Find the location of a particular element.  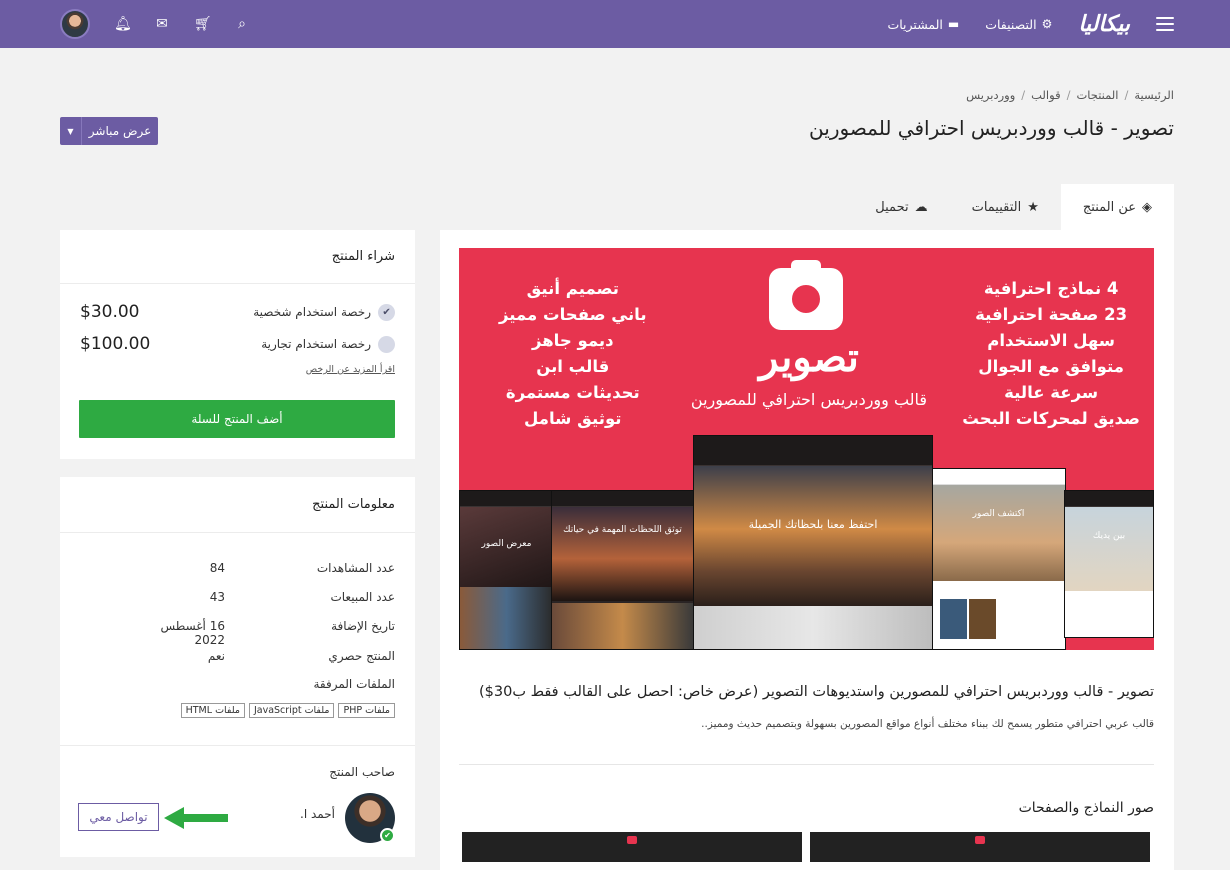

info-row: الملفات المرفقة is located at coordinates (237, 684).